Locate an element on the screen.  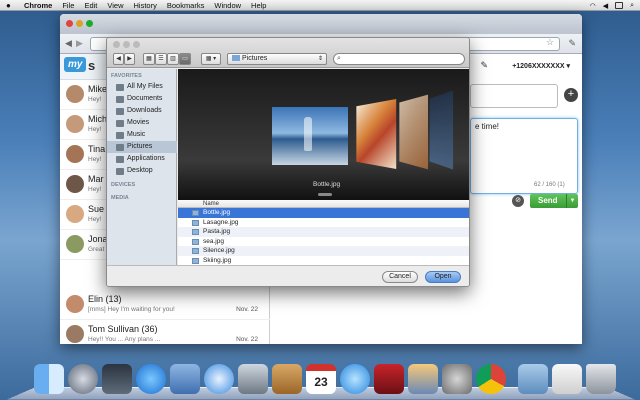
zoom-window-button is located at coordinates (89, 23).